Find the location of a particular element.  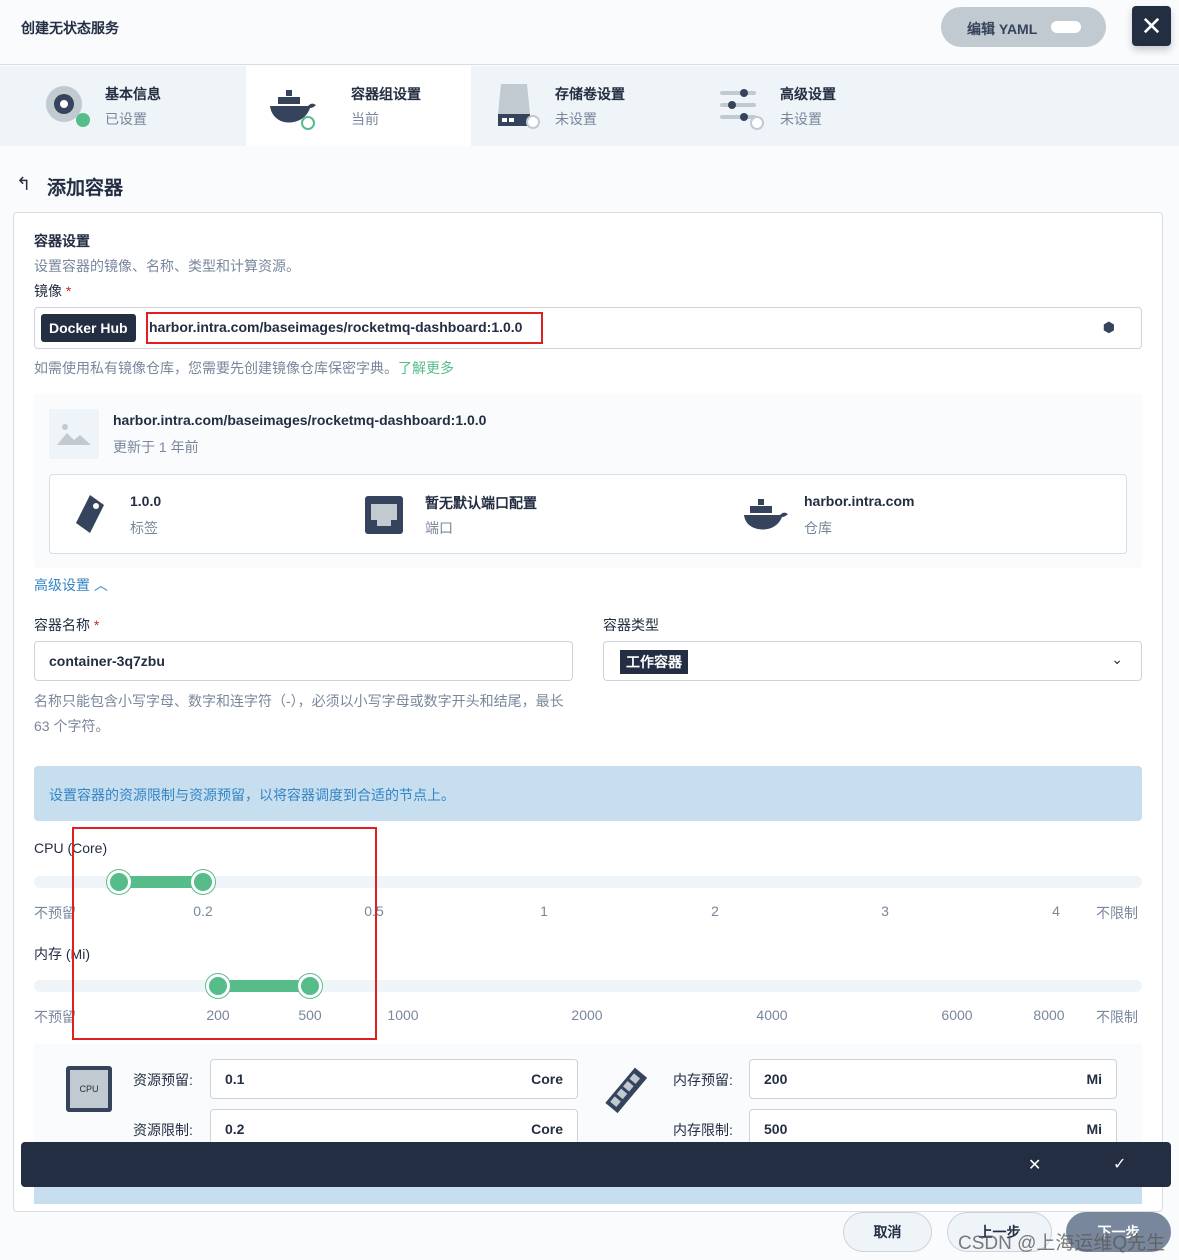

cube-icon: ⬢ is located at coordinates (1109, 327).